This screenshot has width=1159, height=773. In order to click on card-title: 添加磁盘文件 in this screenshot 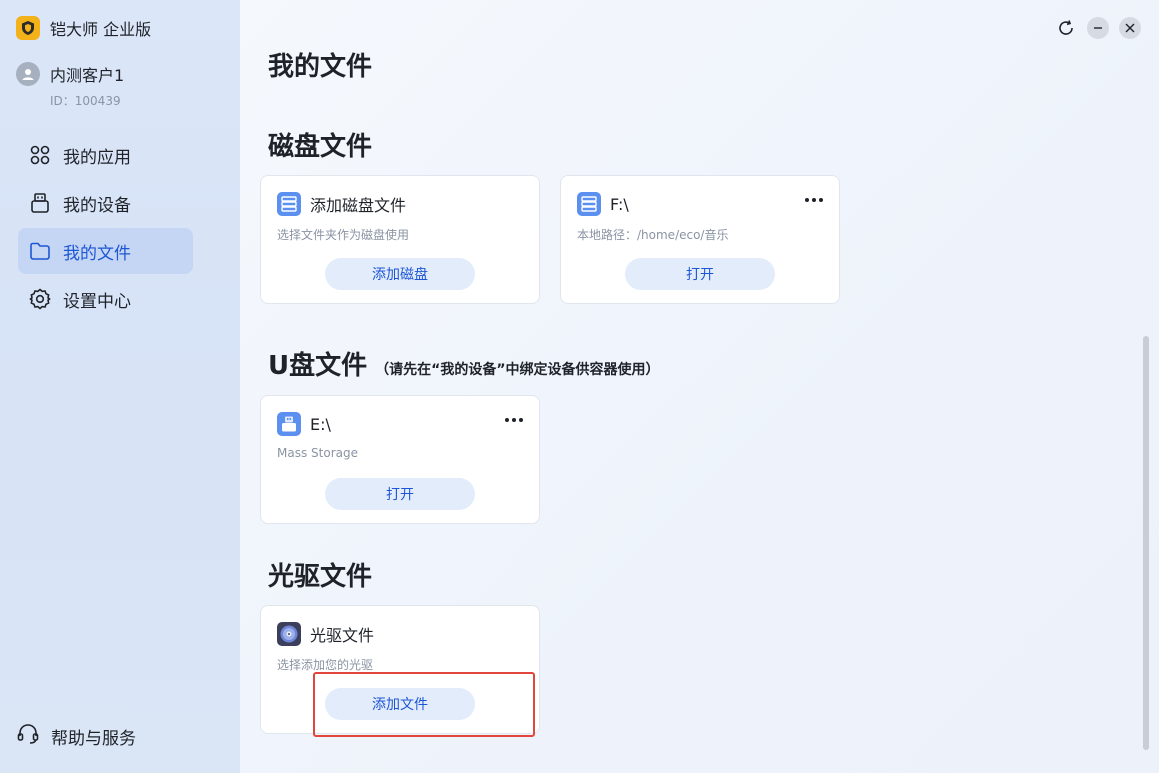, I will do `click(358, 205)`.